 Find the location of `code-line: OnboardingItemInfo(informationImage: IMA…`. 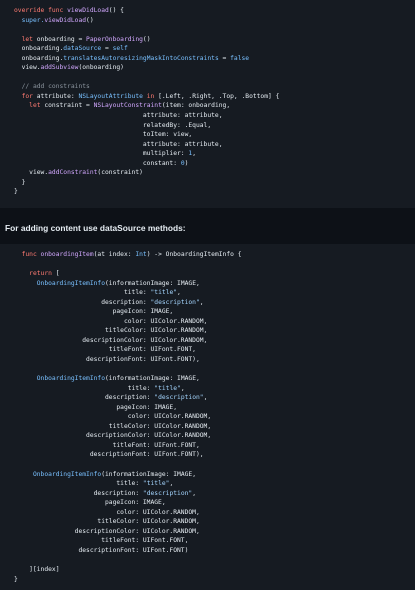

code-line: OnboardingItemInfo(informationImage: IMA… is located at coordinates (107, 283).